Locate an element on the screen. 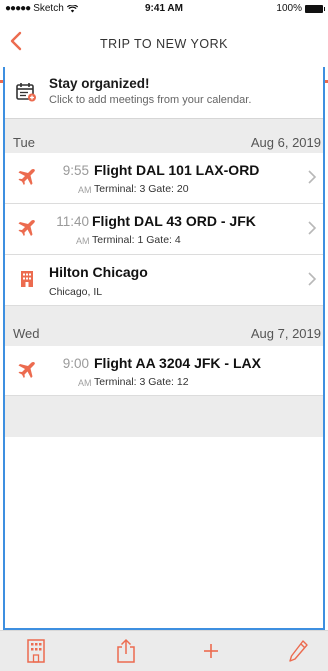 The height and width of the screenshot is (671, 328). day-header: Wed Aug 7, 2019 is located at coordinates (164, 332).